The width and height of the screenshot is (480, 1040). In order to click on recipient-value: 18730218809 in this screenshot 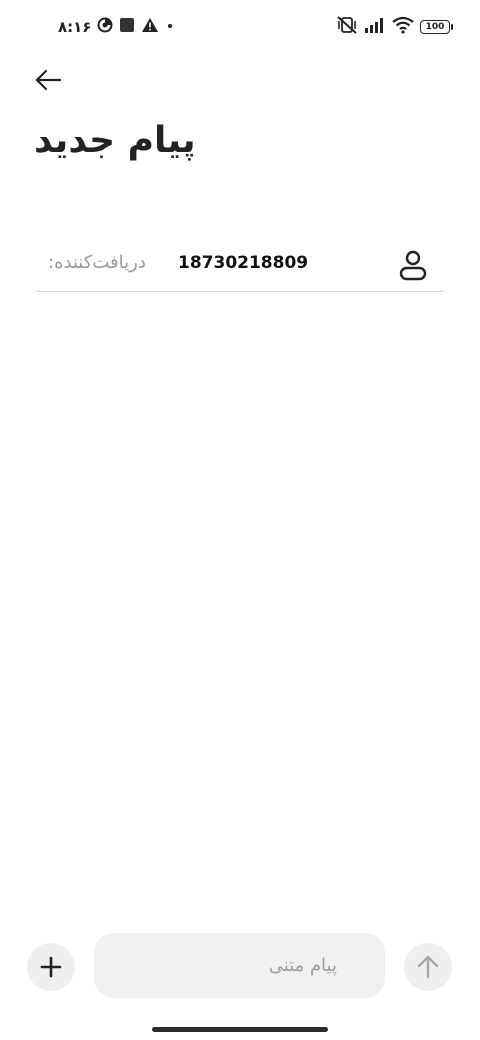, I will do `click(243, 263)`.